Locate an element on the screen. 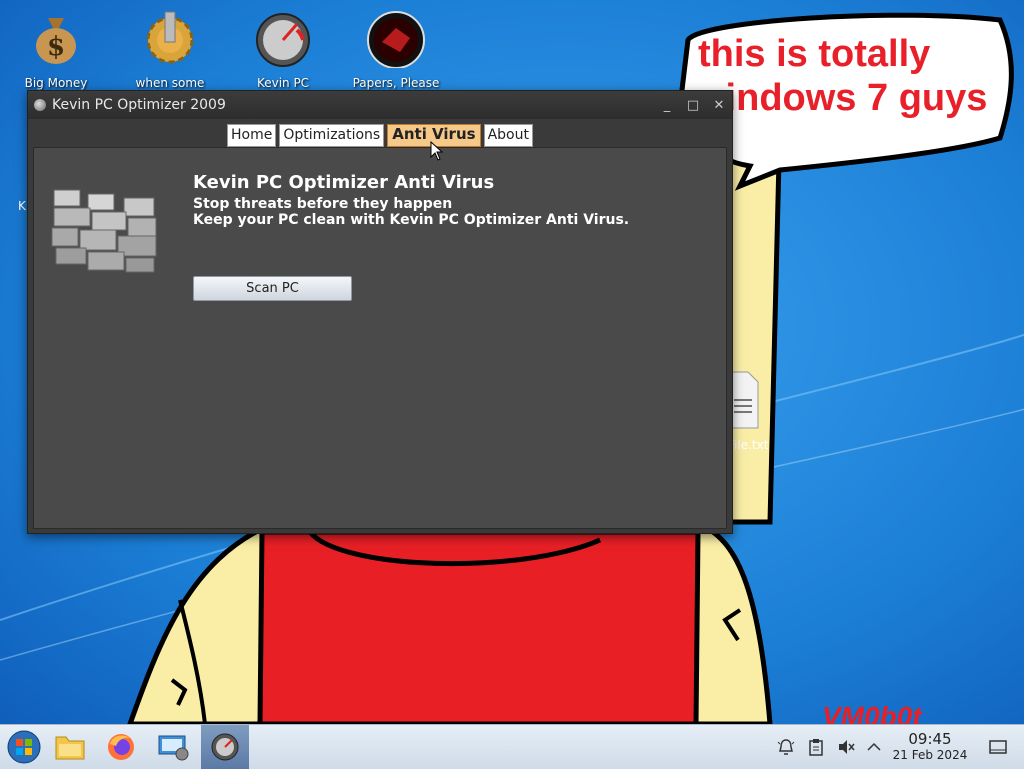 This screenshot has width=1024, height=769. tray-volume is located at coordinates (846, 747).